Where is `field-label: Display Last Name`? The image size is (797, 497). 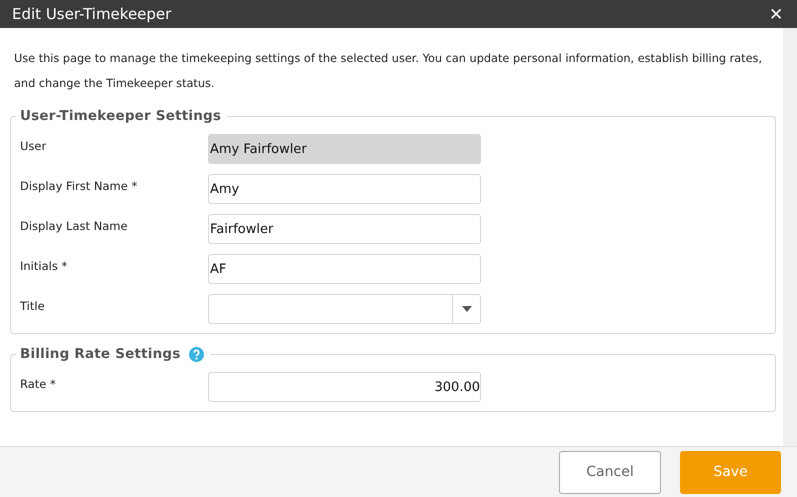 field-label: Display Last Name is located at coordinates (74, 225).